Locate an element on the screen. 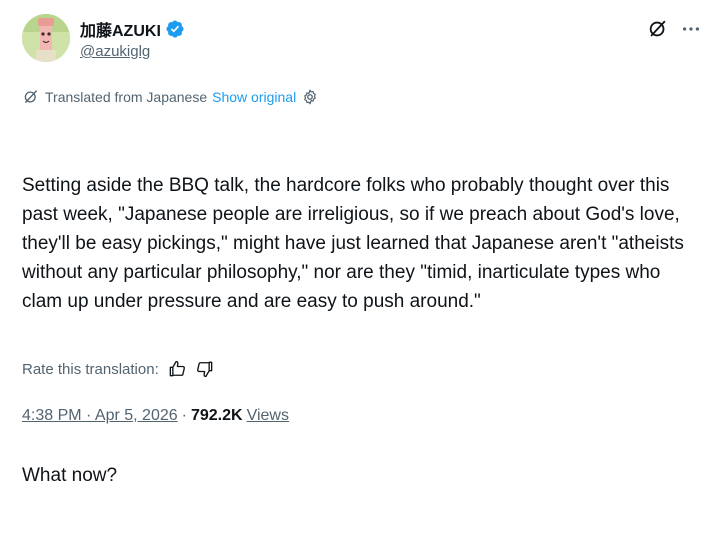 The width and height of the screenshot is (716, 548). display-name: 加藤AZUKI is located at coordinates (120, 29).